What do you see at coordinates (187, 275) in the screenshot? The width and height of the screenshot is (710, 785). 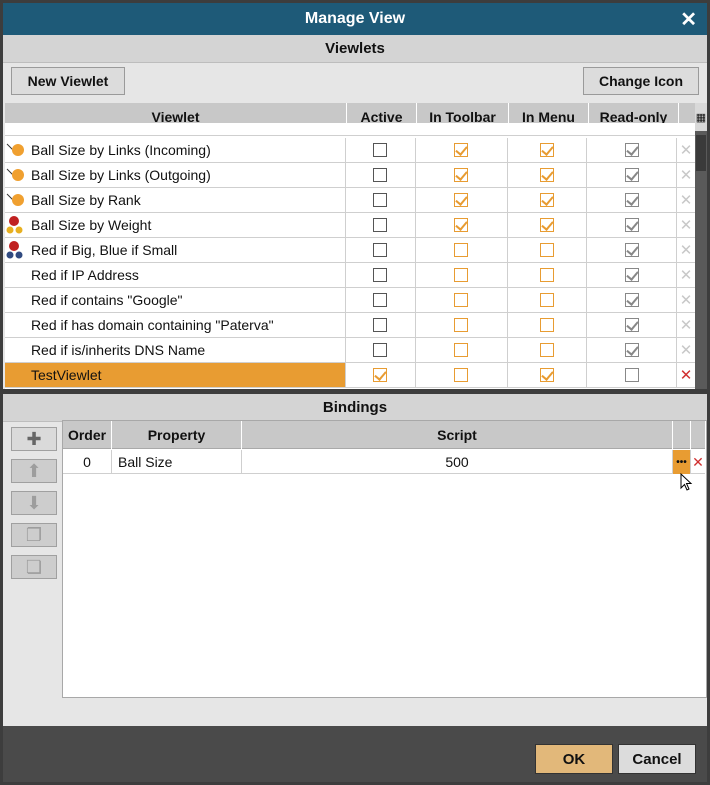 I see `viewlet-name: Red if IP Address` at bounding box center [187, 275].